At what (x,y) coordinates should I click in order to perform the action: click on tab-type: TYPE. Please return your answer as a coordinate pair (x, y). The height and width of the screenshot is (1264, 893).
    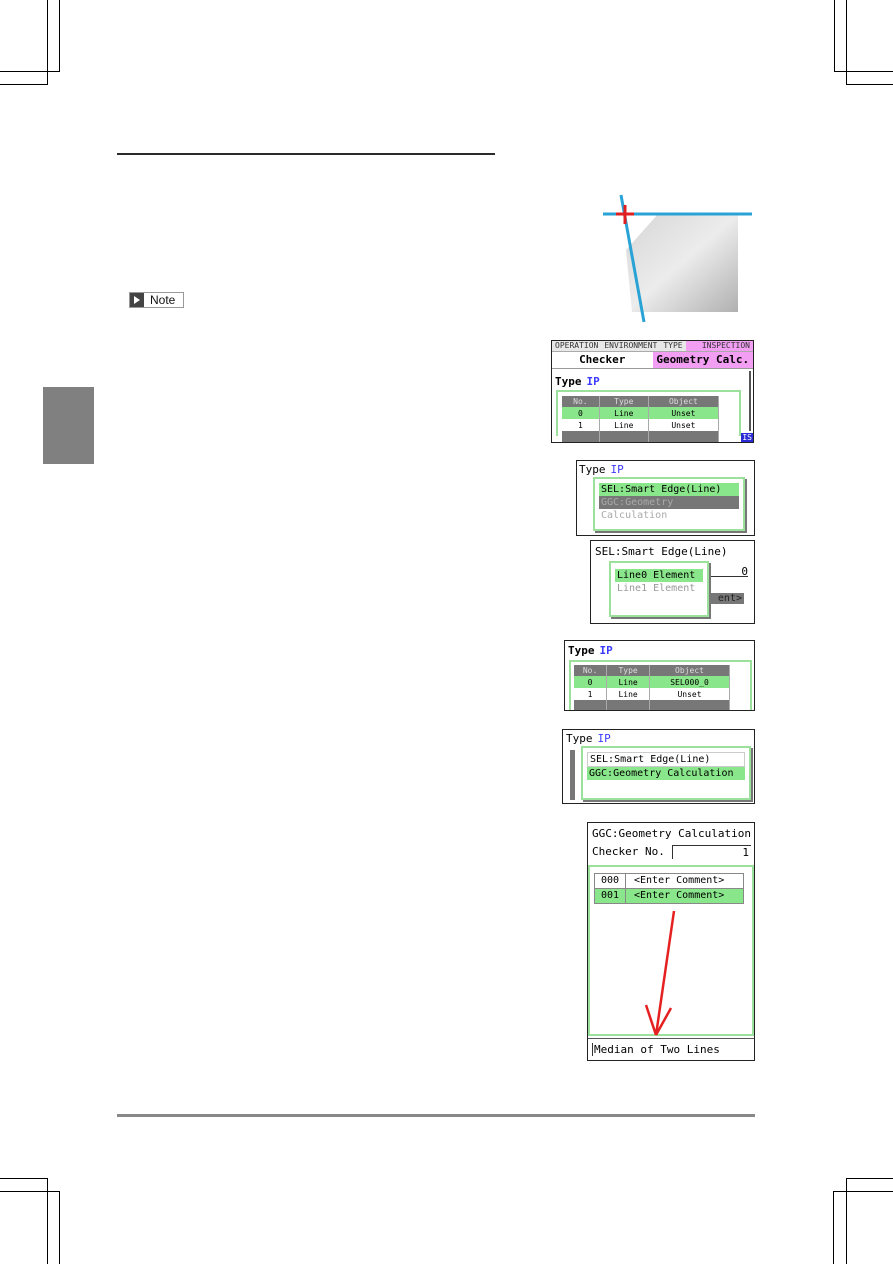
    Looking at the image, I should click on (672, 346).